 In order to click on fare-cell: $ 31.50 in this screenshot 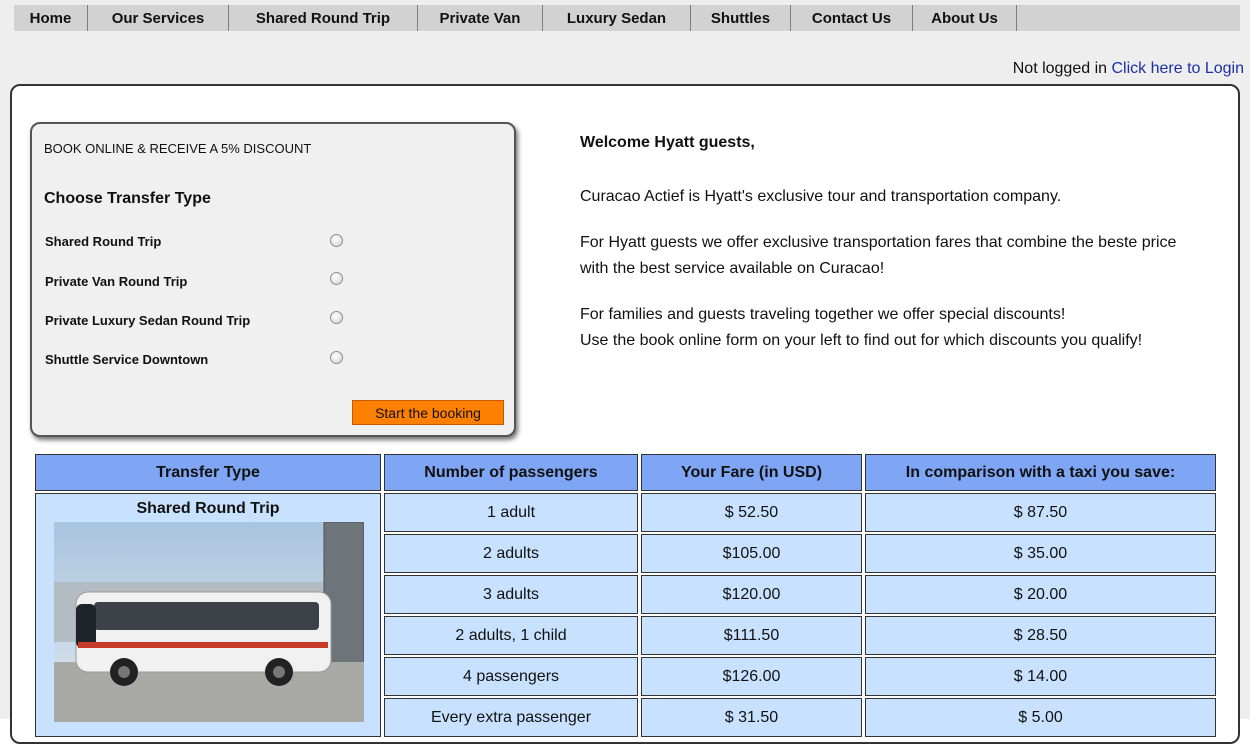, I will do `click(751, 717)`.